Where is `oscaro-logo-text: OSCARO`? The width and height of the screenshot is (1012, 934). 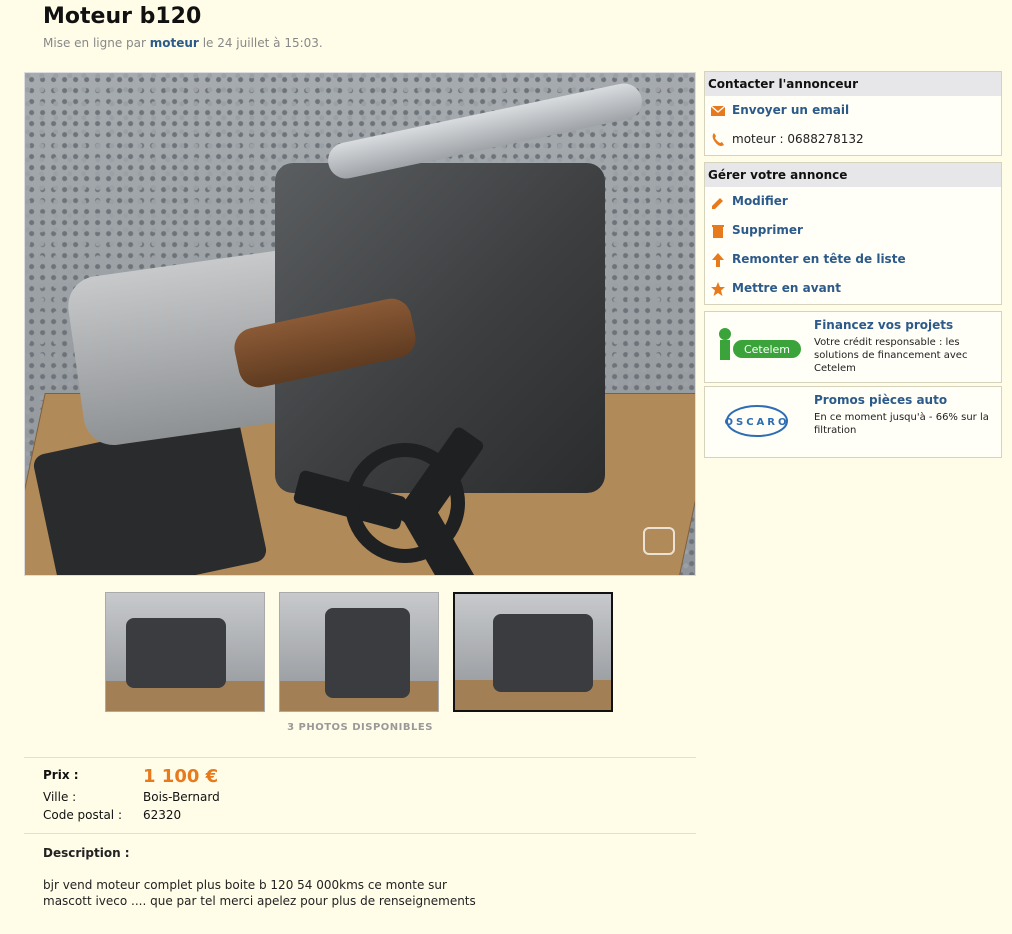 oscaro-logo-text: OSCARO is located at coordinates (757, 422).